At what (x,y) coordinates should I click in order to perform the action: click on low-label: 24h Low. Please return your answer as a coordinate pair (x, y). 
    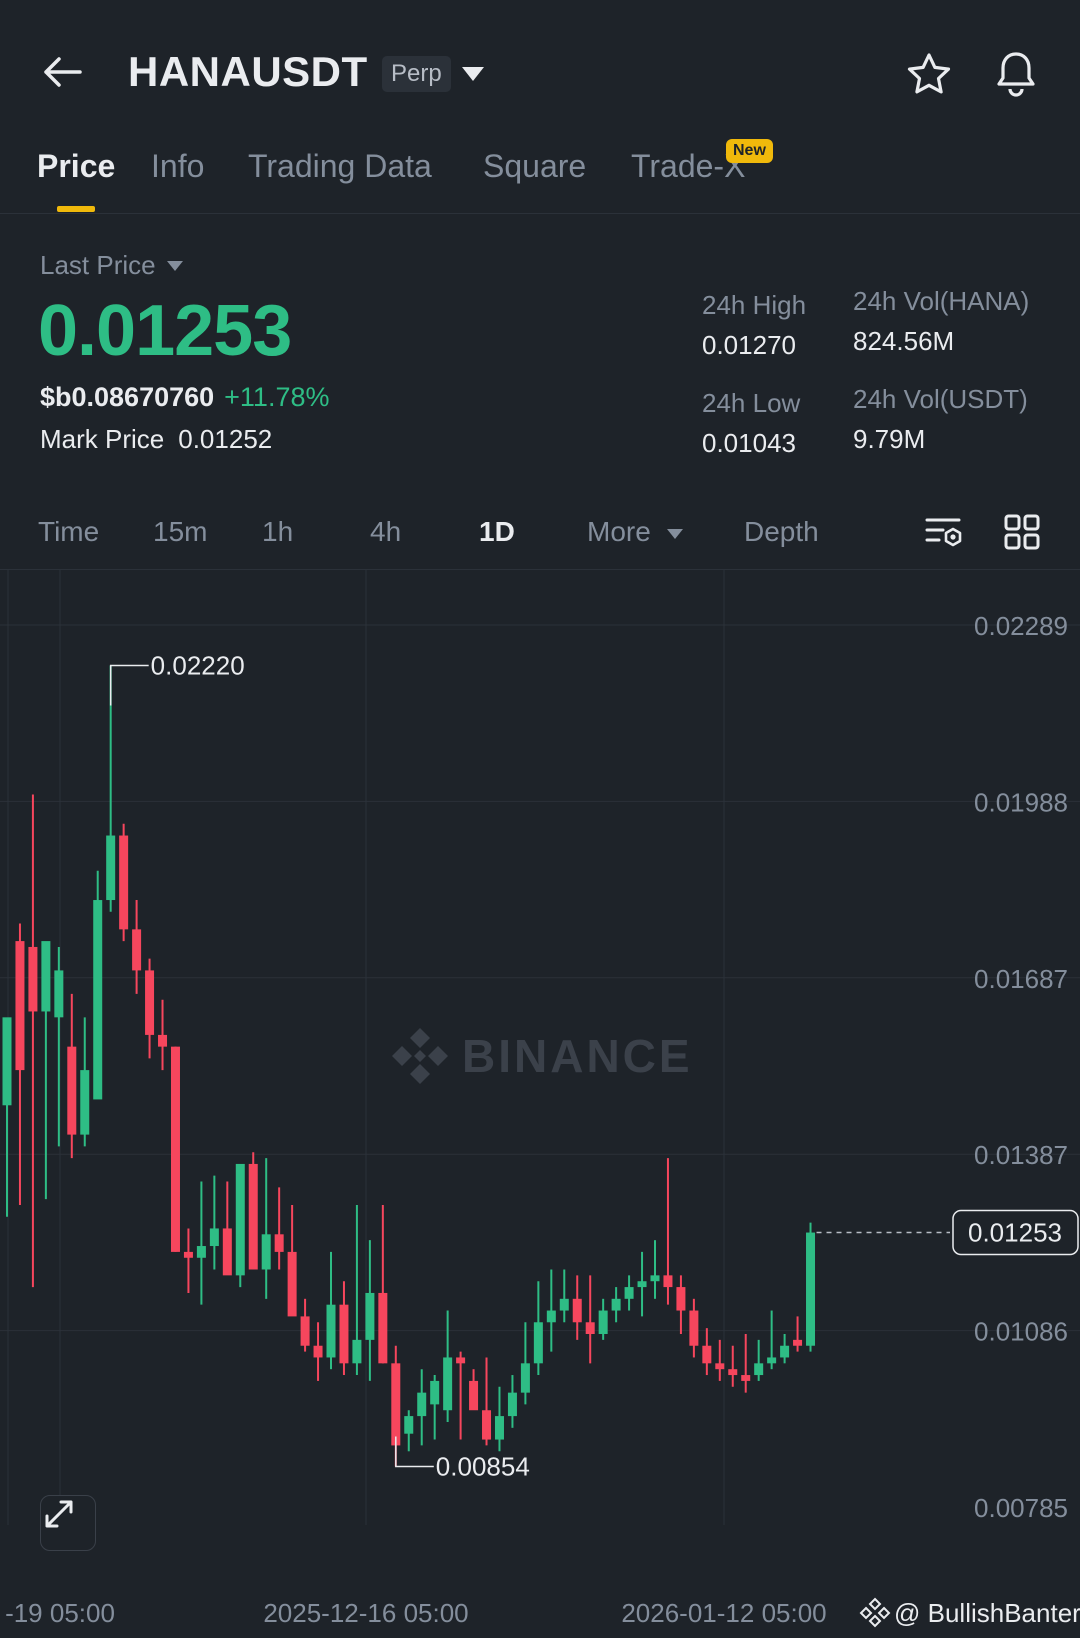
    Looking at the image, I should click on (751, 403).